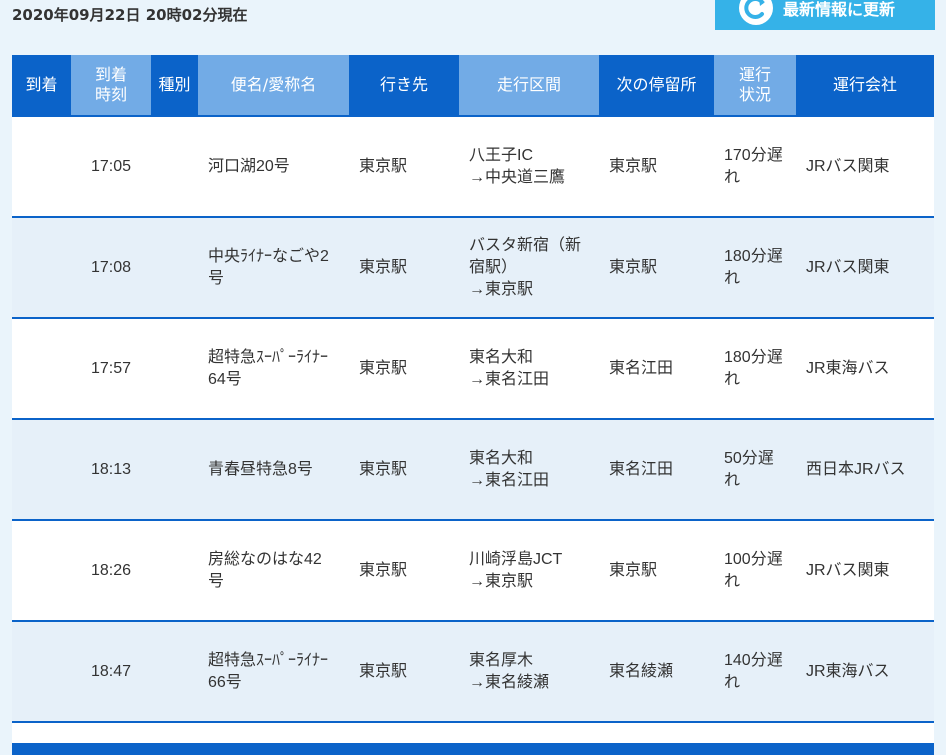 This screenshot has height=755, width=946. I want to click on refresh-icon, so click(756, 12).